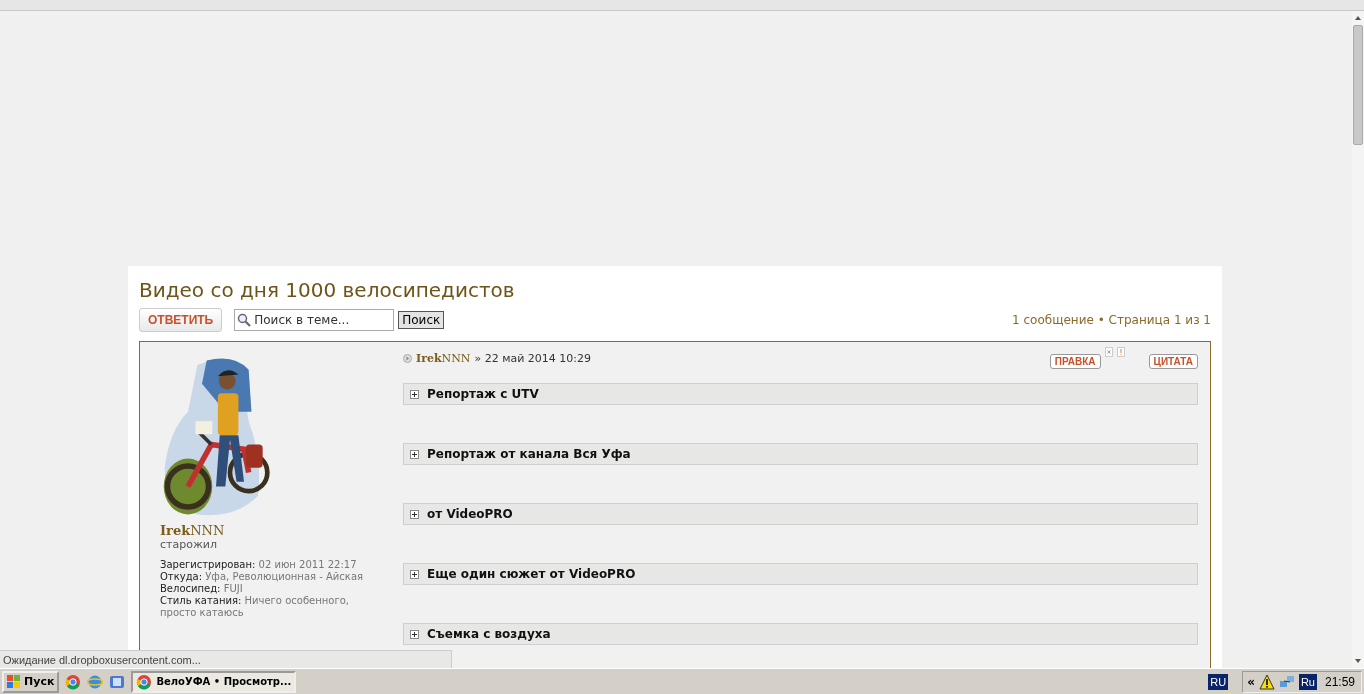  I want to click on post-icon, so click(407, 358).